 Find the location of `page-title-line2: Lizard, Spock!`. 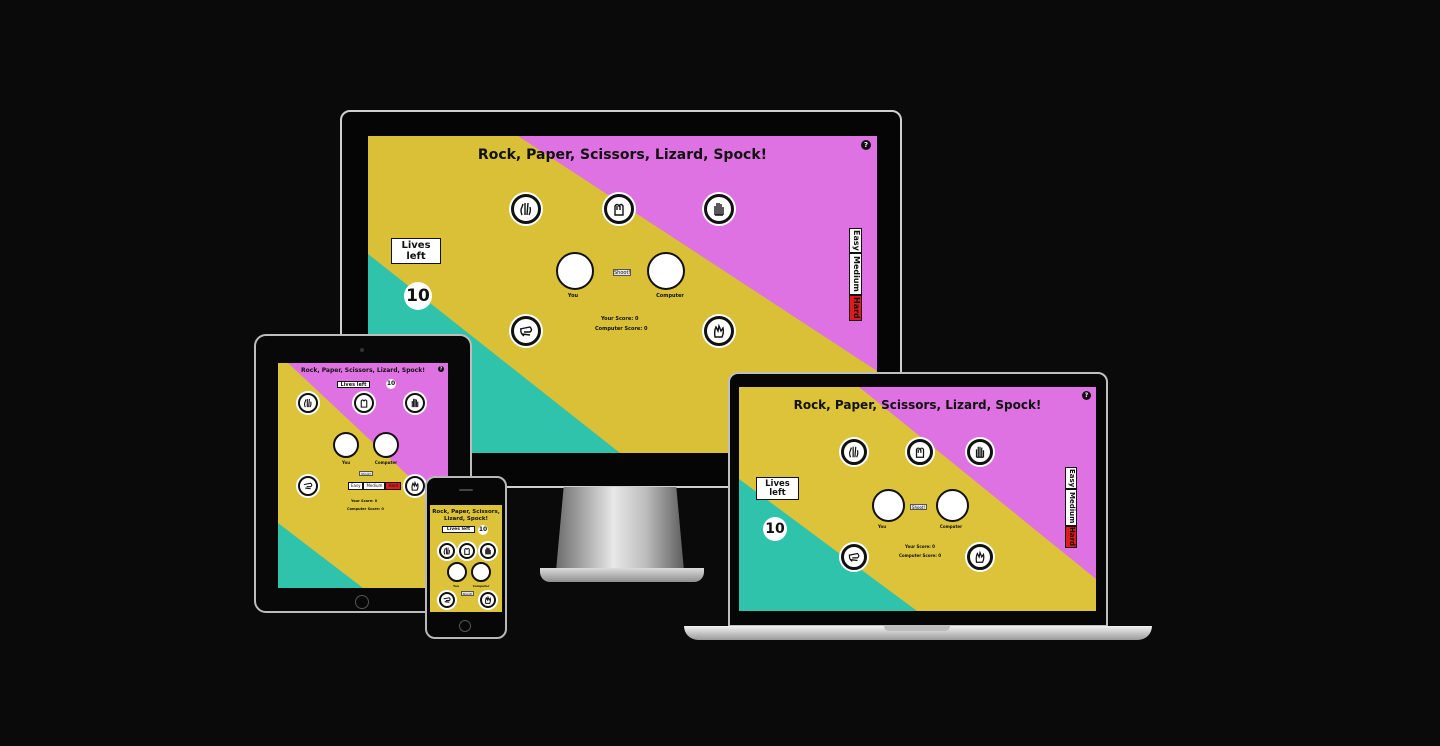

page-title-line2: Lizard, Spock! is located at coordinates (466, 519).